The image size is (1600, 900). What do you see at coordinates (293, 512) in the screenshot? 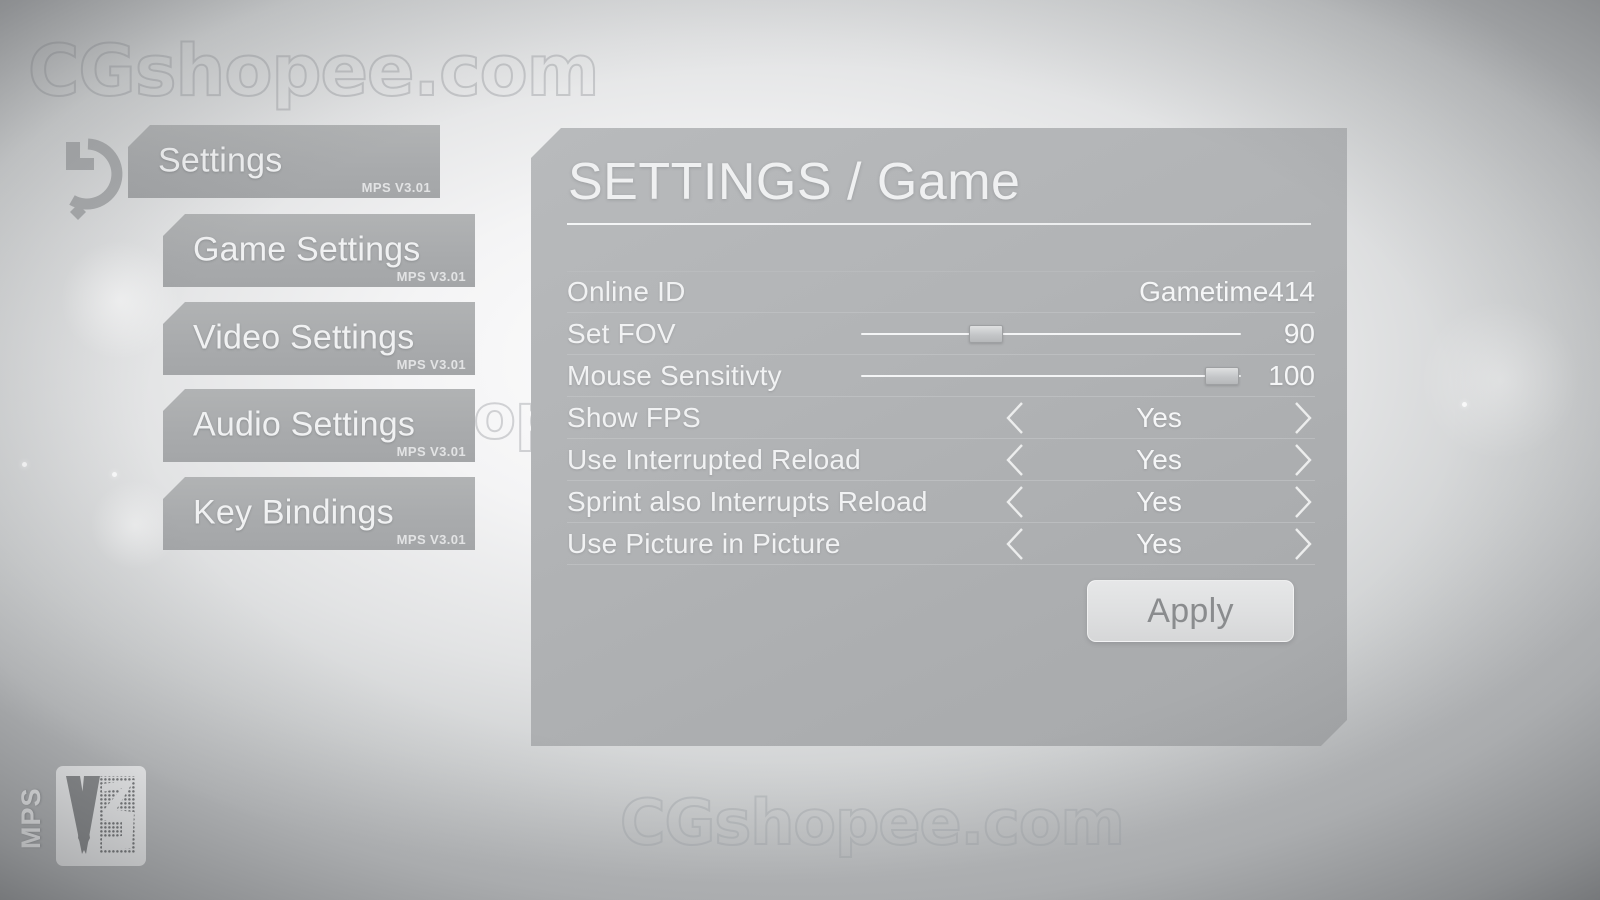
I see `sidebar-item-label: Key Bindings` at bounding box center [293, 512].